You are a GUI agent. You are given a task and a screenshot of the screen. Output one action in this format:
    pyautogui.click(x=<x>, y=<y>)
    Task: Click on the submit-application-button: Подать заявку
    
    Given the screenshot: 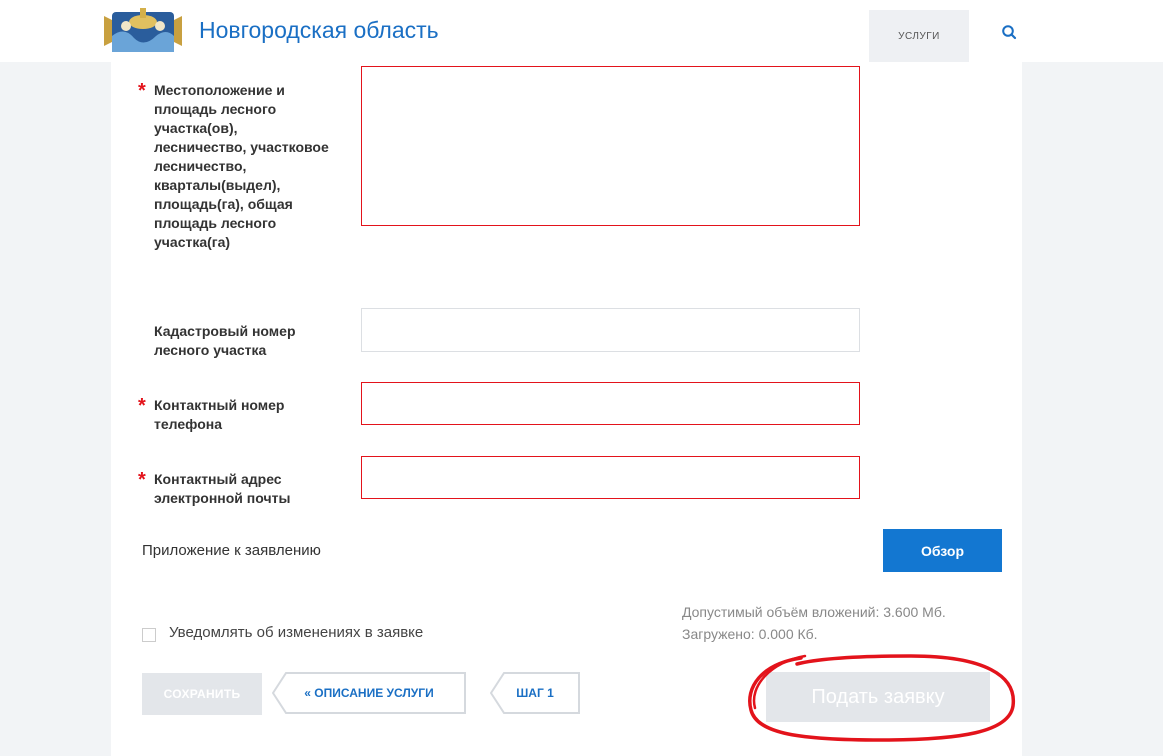 What is the action you would take?
    pyautogui.click(x=878, y=697)
    